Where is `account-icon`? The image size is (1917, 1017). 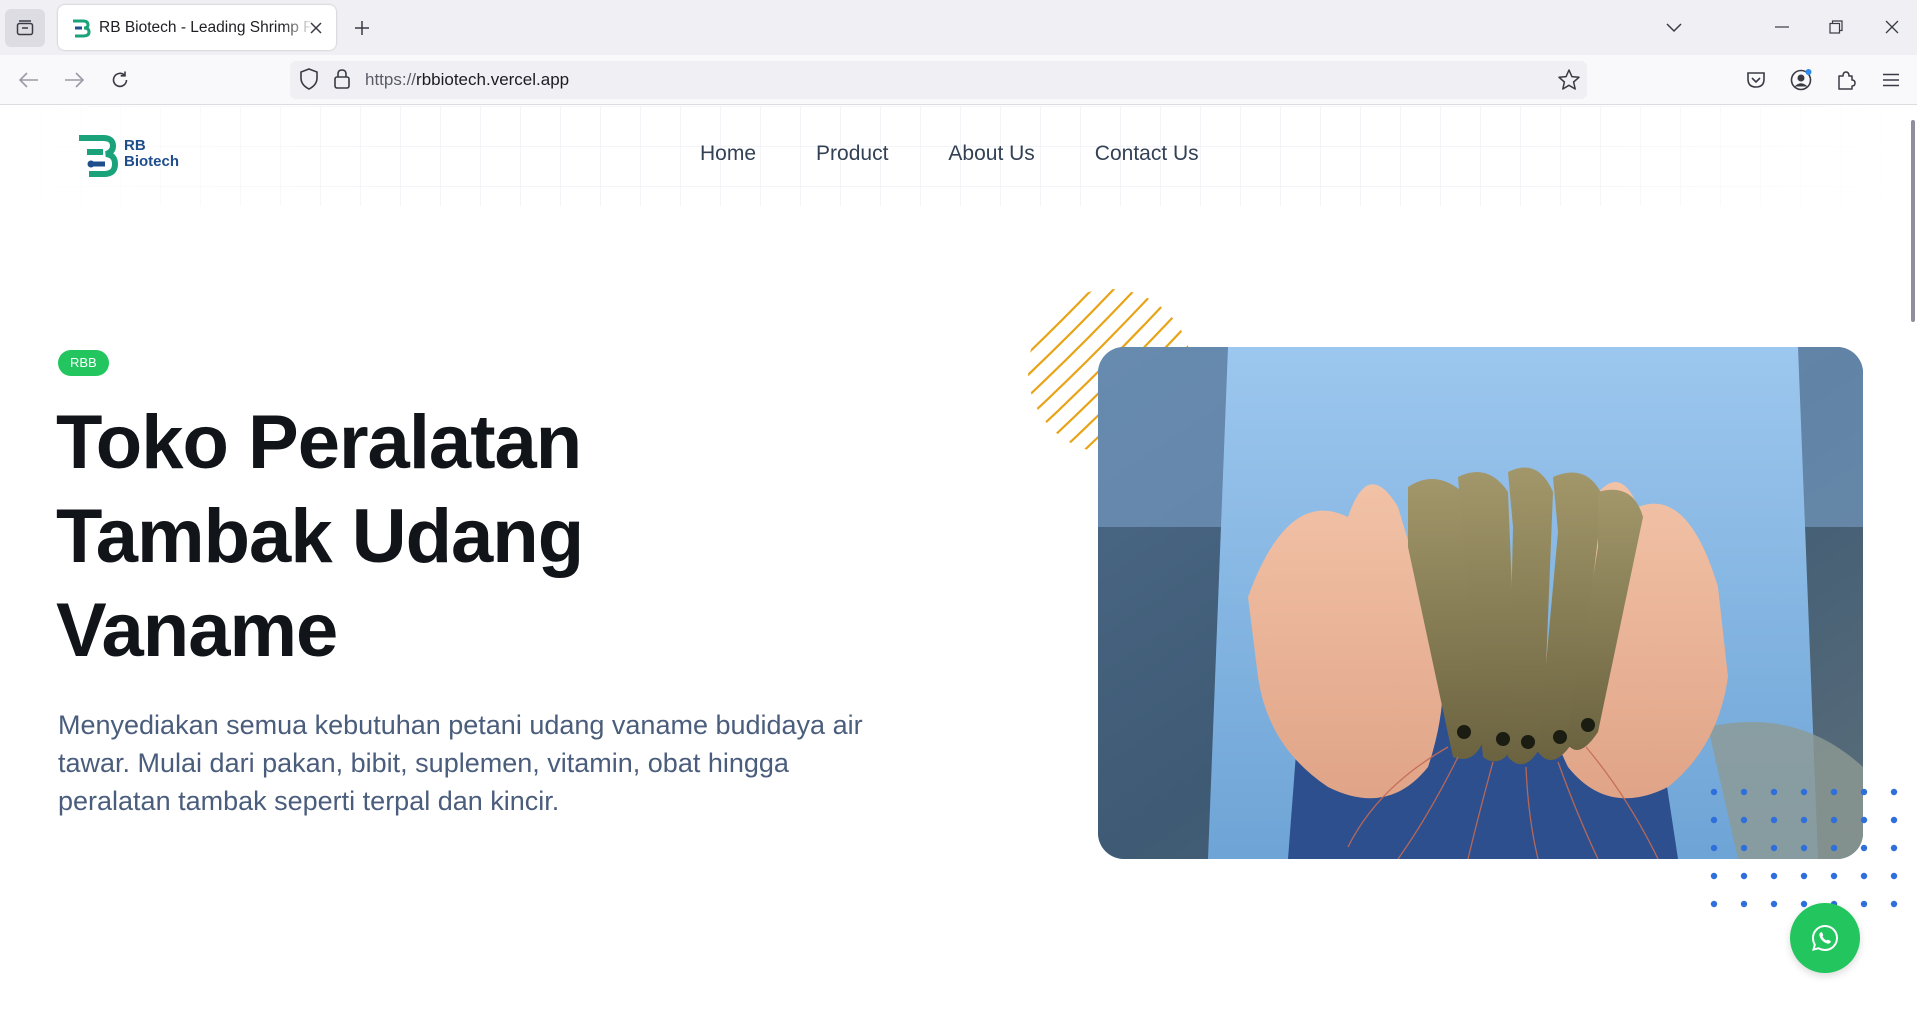
account-icon is located at coordinates (1801, 80).